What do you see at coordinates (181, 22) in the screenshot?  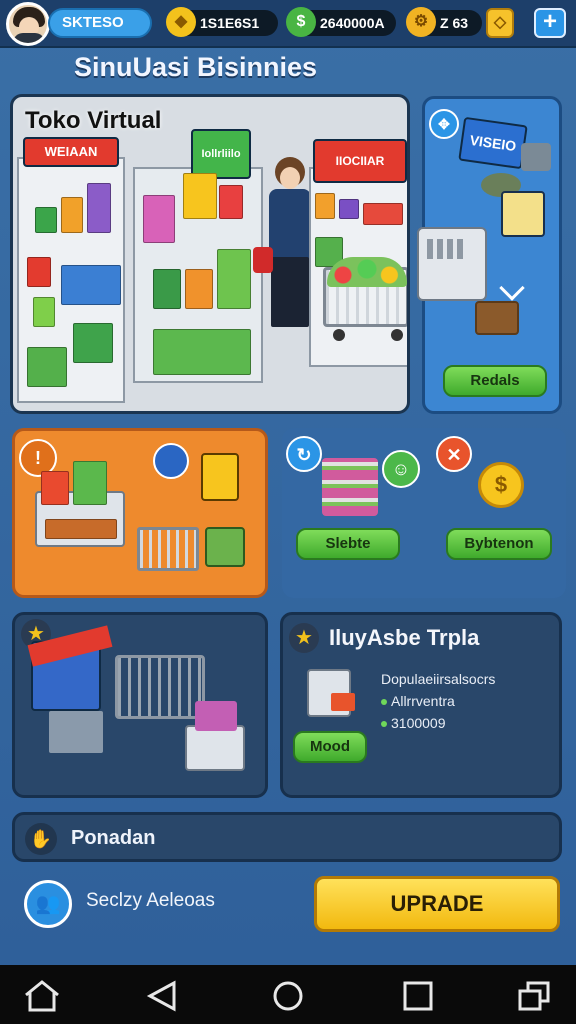 I see `coin-stack-icon: ◆` at bounding box center [181, 22].